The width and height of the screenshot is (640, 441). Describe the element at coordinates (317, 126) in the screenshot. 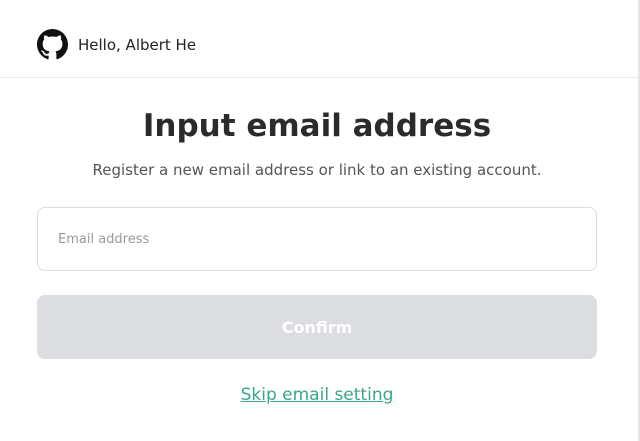

I see `page-title: Input email address` at that location.